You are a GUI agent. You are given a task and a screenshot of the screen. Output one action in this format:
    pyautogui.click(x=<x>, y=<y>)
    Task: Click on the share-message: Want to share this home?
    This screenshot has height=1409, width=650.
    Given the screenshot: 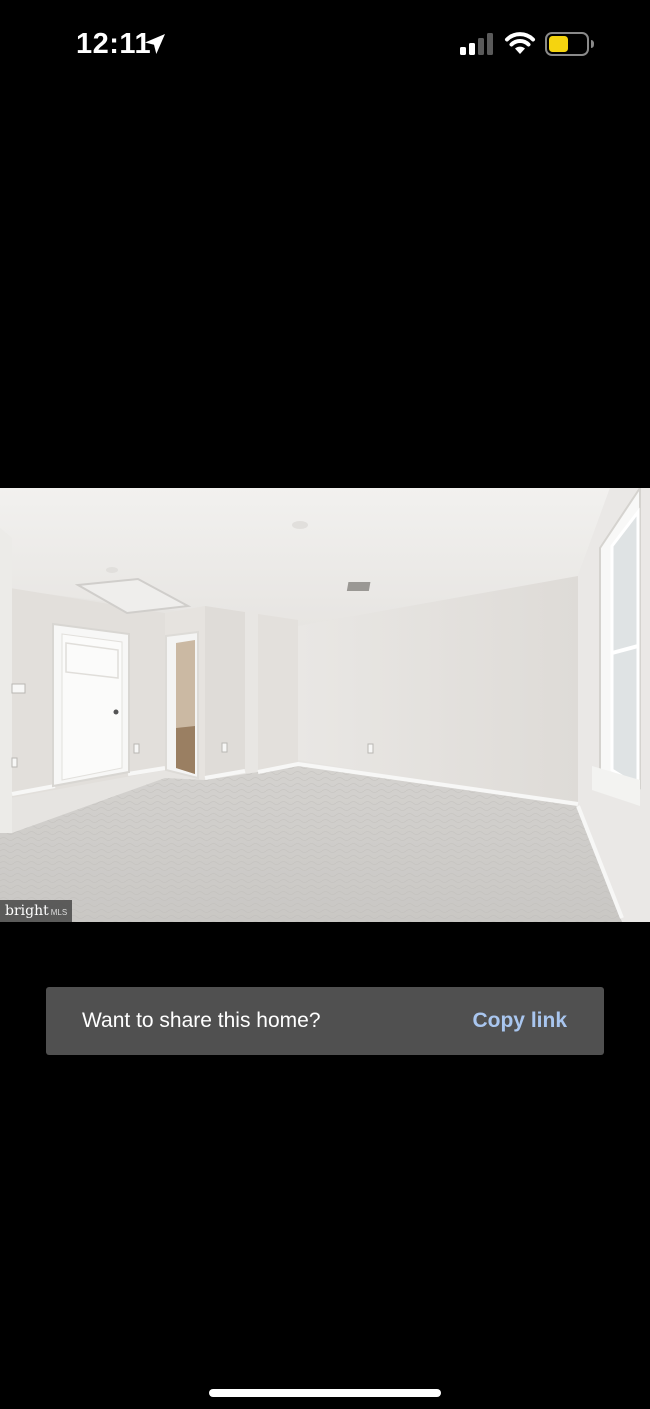 What is the action you would take?
    pyautogui.click(x=201, y=1020)
    